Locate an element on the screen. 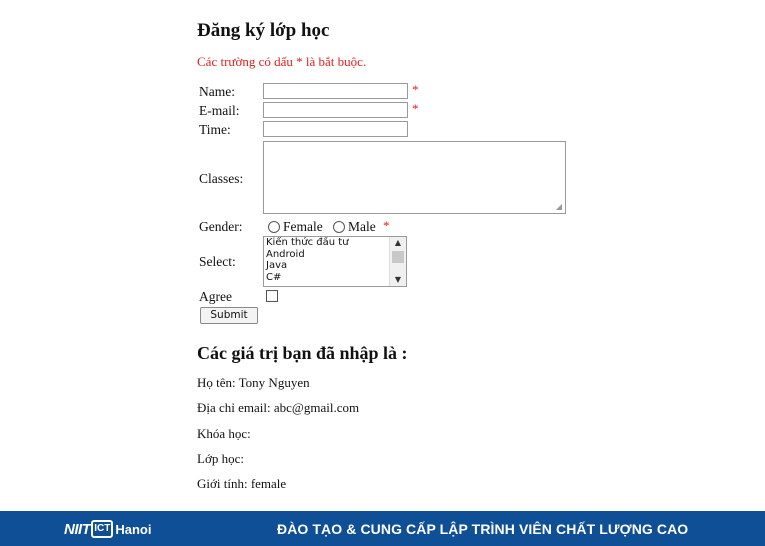 The height and width of the screenshot is (546, 765). listbox-option: Java is located at coordinates (335, 266).